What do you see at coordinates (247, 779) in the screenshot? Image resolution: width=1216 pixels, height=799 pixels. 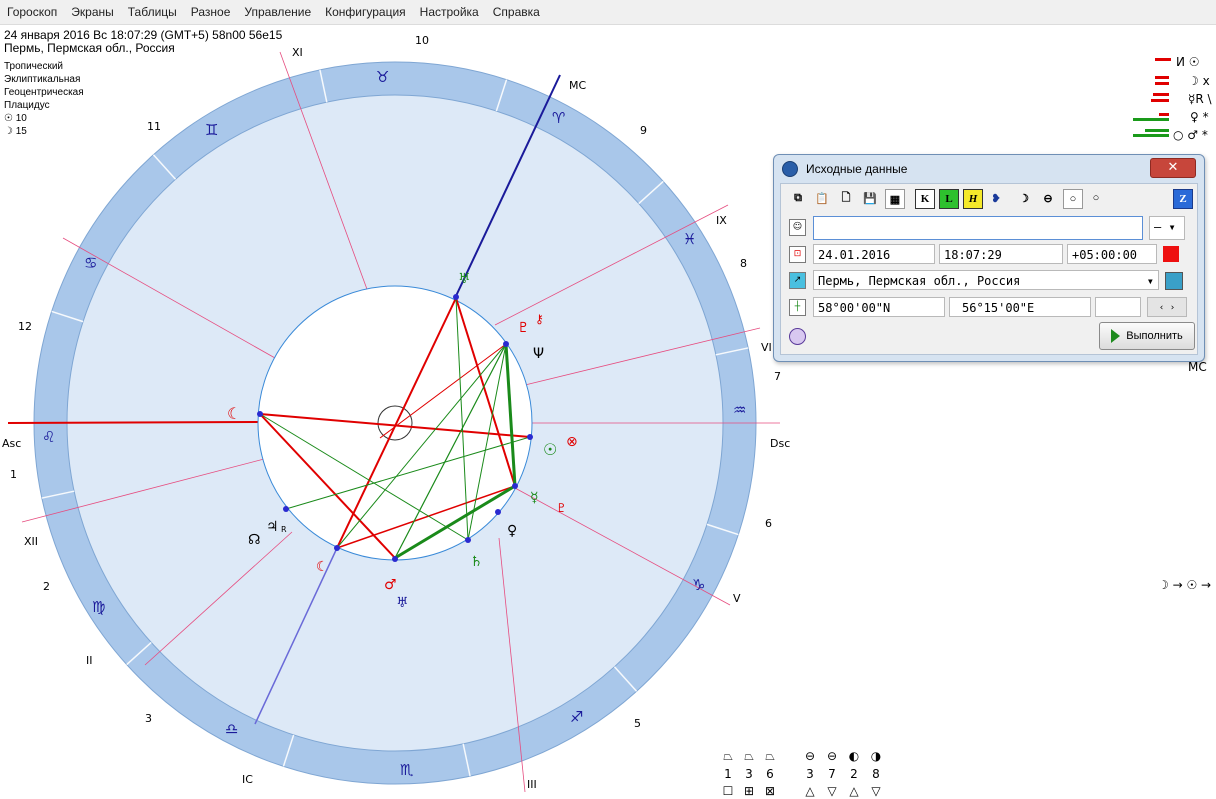 I see `ic-label: IC` at bounding box center [247, 779].